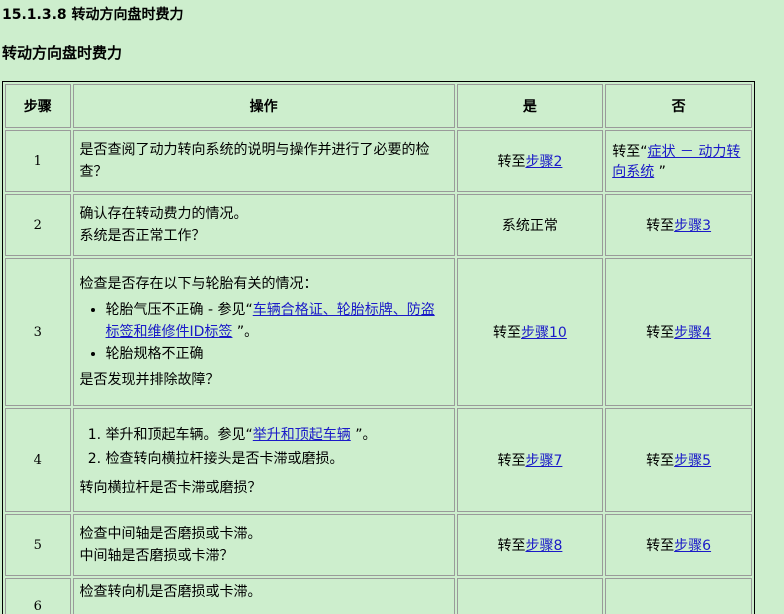 The width and height of the screenshot is (784, 614). Describe the element at coordinates (678, 161) in the screenshot. I see `no-cell: 转至“症状 － 动力转向系统 ”` at that location.